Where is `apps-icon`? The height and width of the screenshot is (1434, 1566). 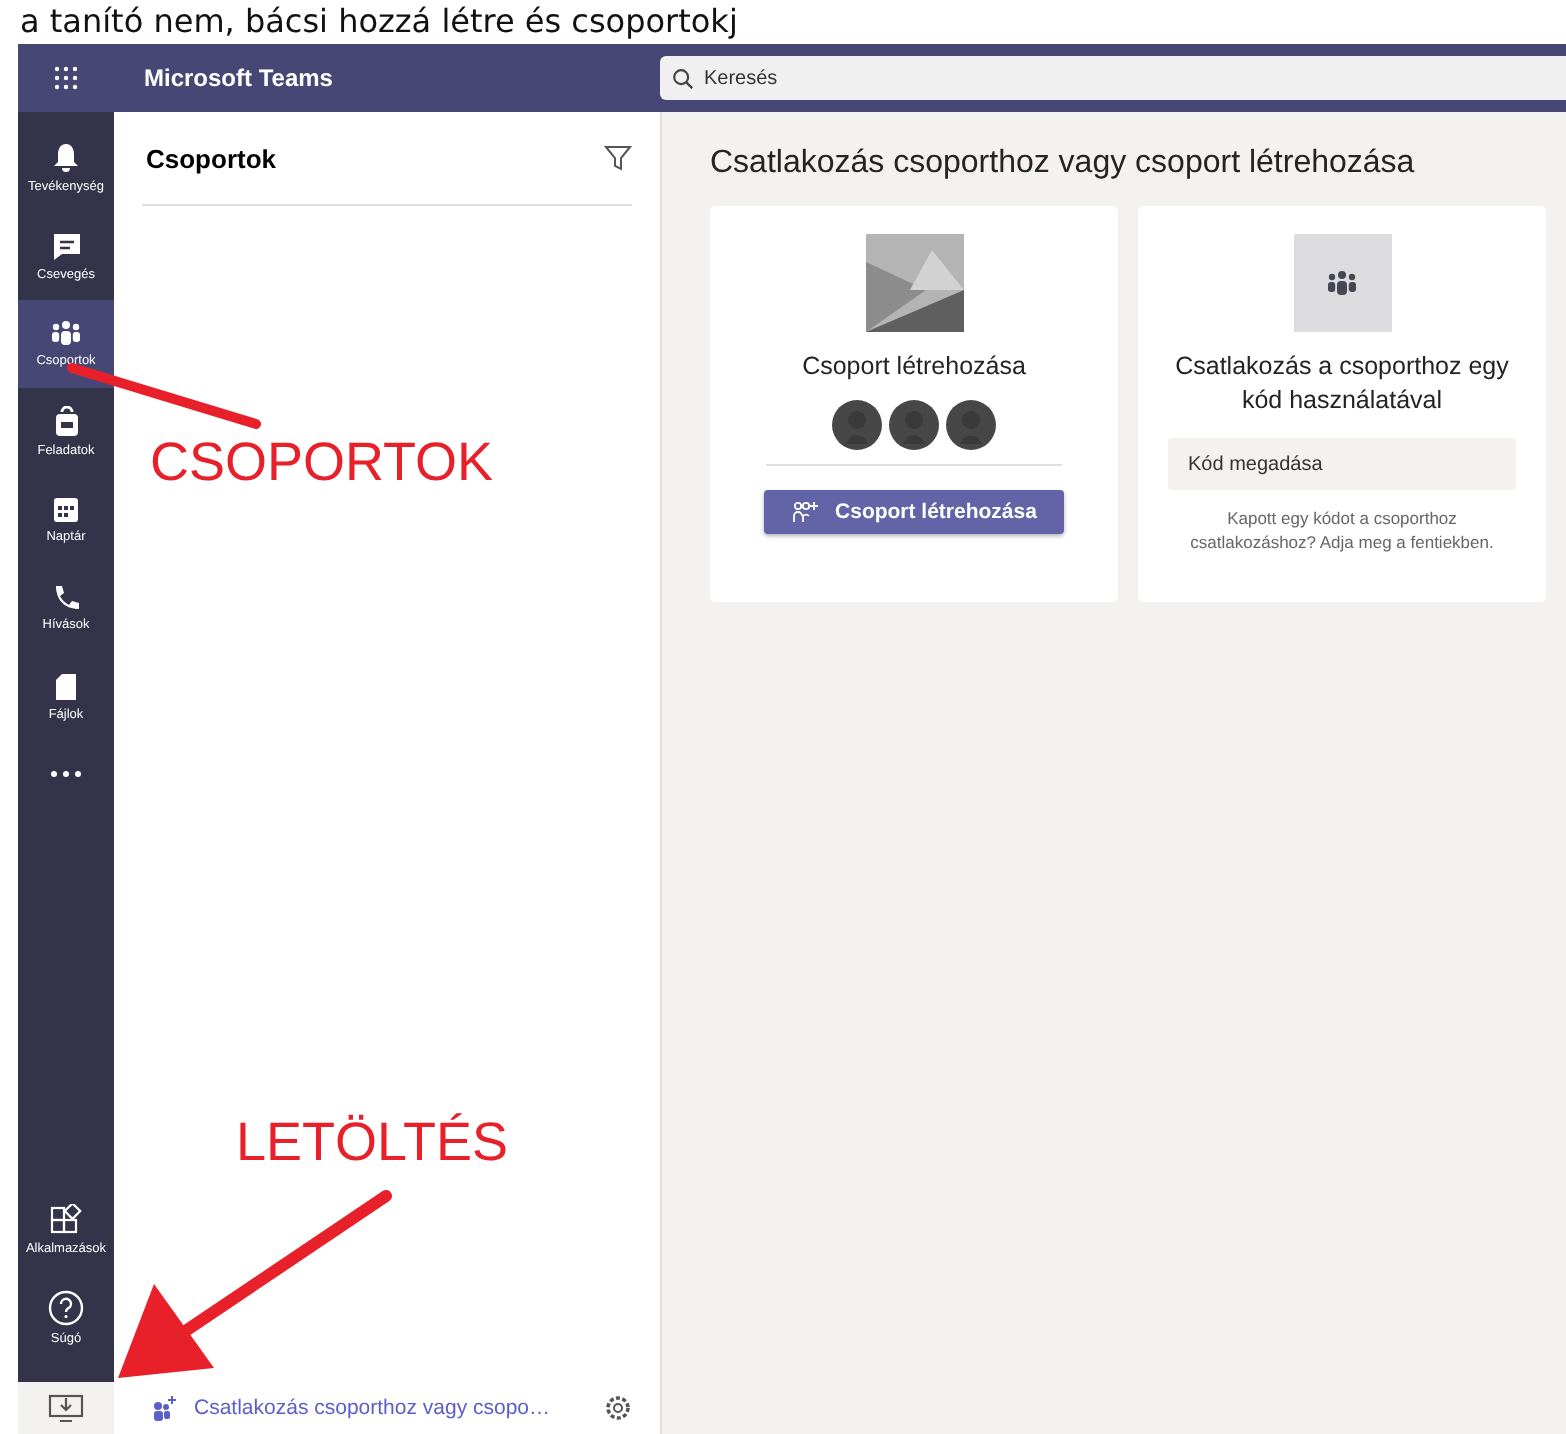
apps-icon is located at coordinates (66, 1220).